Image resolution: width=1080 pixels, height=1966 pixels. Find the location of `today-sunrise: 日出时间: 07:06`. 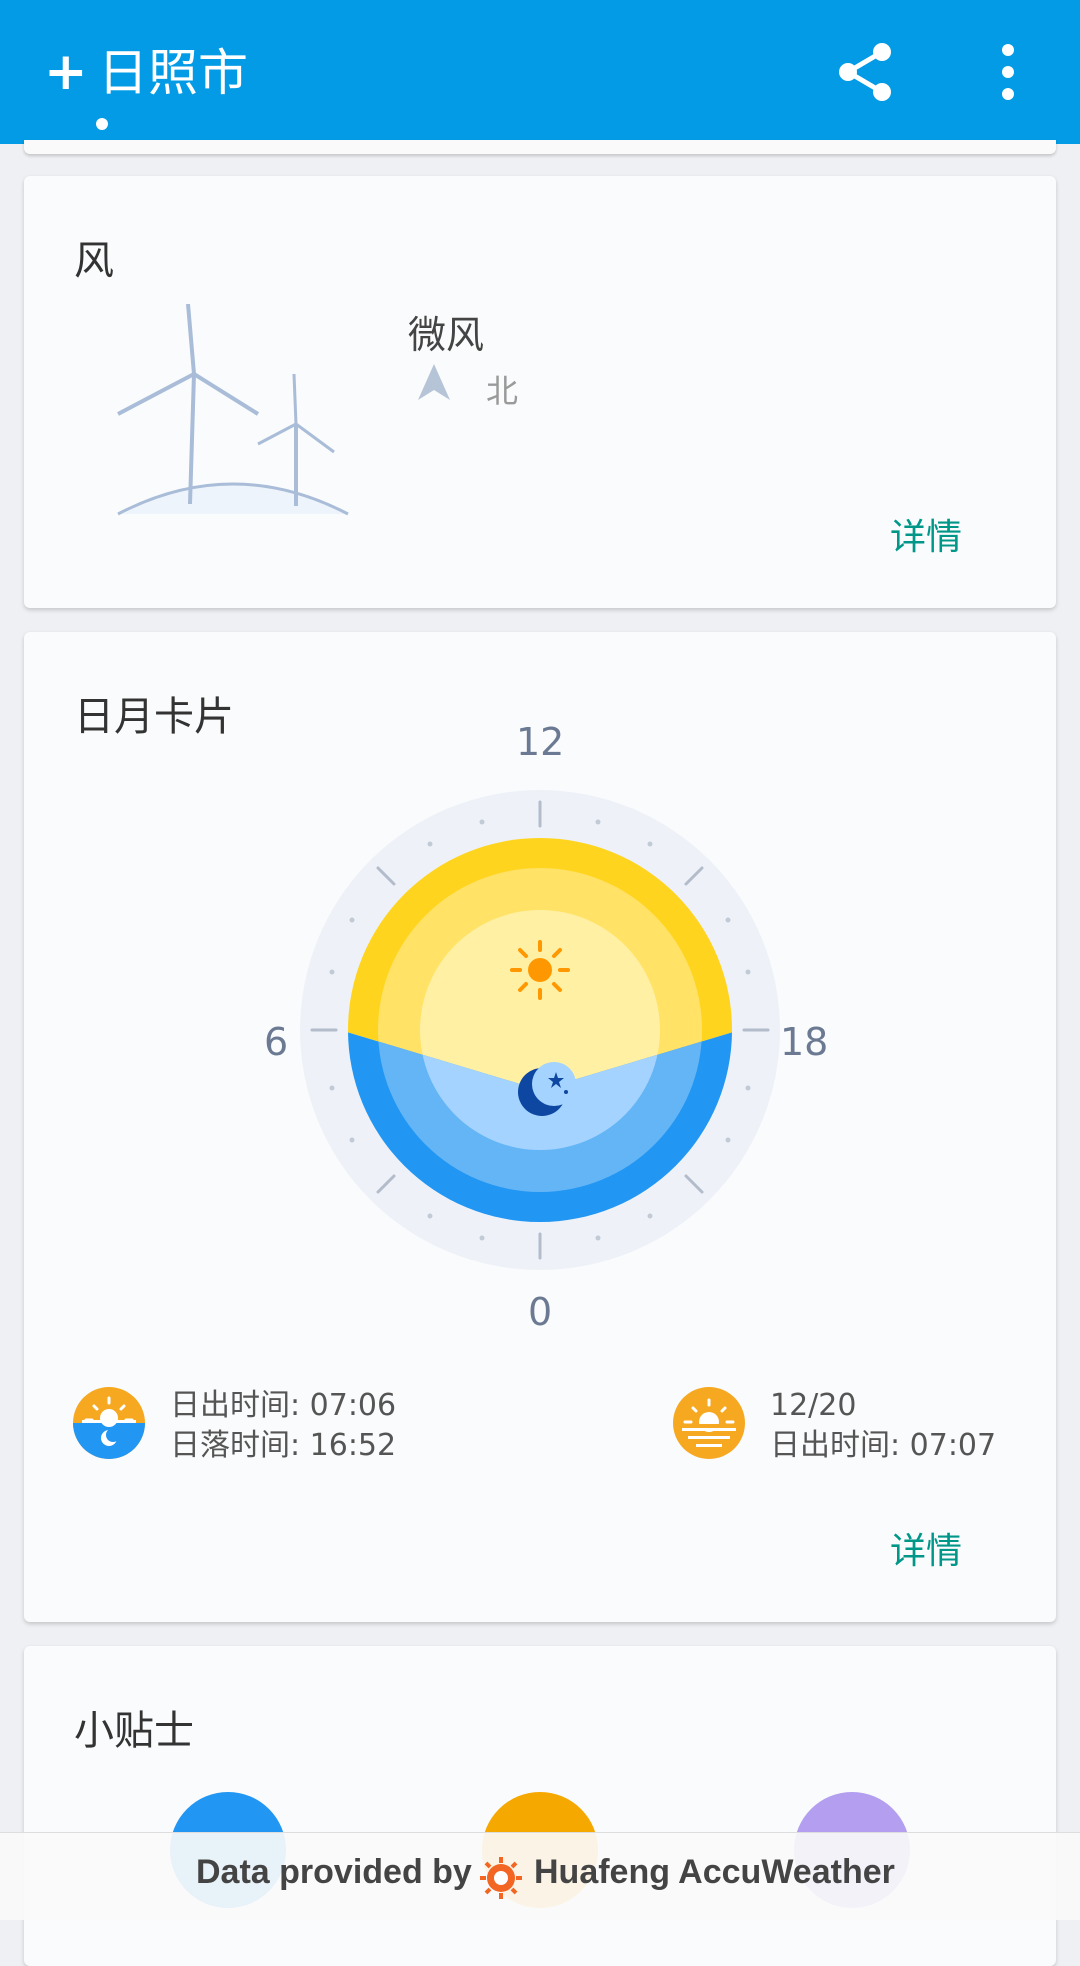

today-sunrise: 日出时间: 07:06 is located at coordinates (283, 1405).